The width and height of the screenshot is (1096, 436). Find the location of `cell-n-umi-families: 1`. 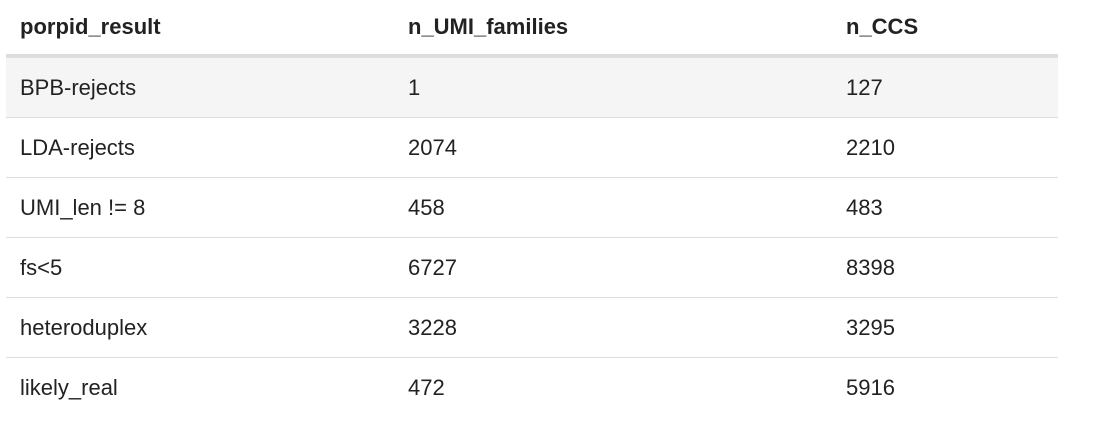

cell-n-umi-families: 1 is located at coordinates (613, 87).